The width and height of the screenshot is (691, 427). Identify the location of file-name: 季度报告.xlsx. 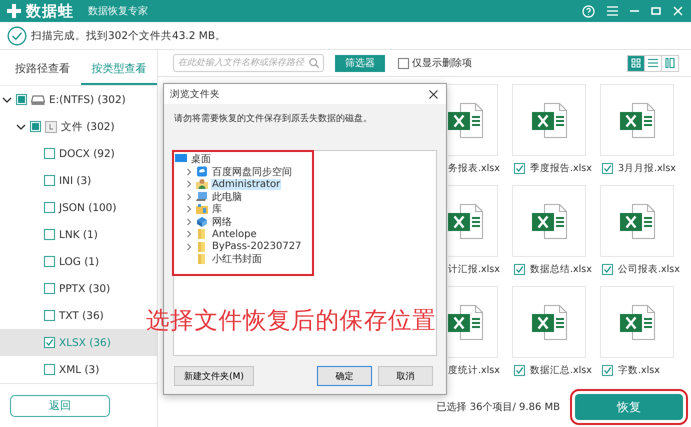
(561, 169).